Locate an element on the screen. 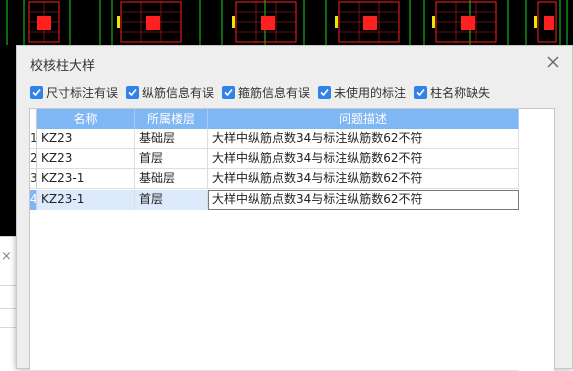 This screenshot has width=573, height=371. filter-label: 尺寸标注有误 is located at coordinates (82, 92).